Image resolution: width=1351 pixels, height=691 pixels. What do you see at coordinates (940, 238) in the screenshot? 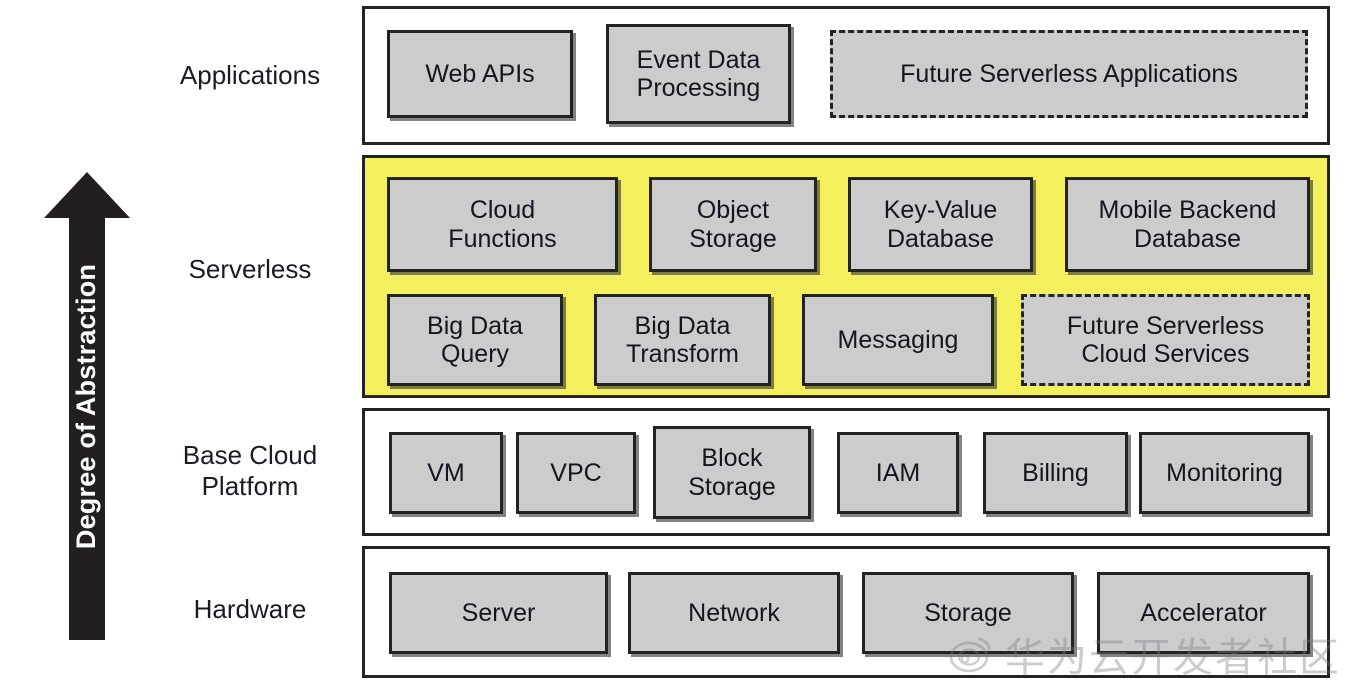
I see `box-key-value-database-line2: Database` at bounding box center [940, 238].